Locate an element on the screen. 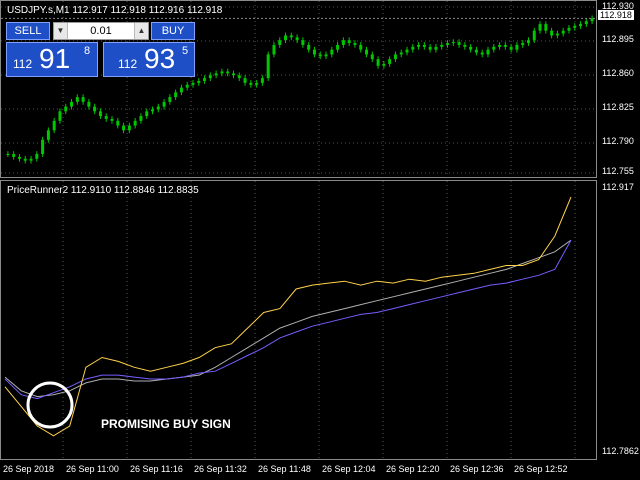 Image resolution: width=640 pixels, height=480 pixels. sell-price-quote: 112 91 8 is located at coordinates (52, 59).